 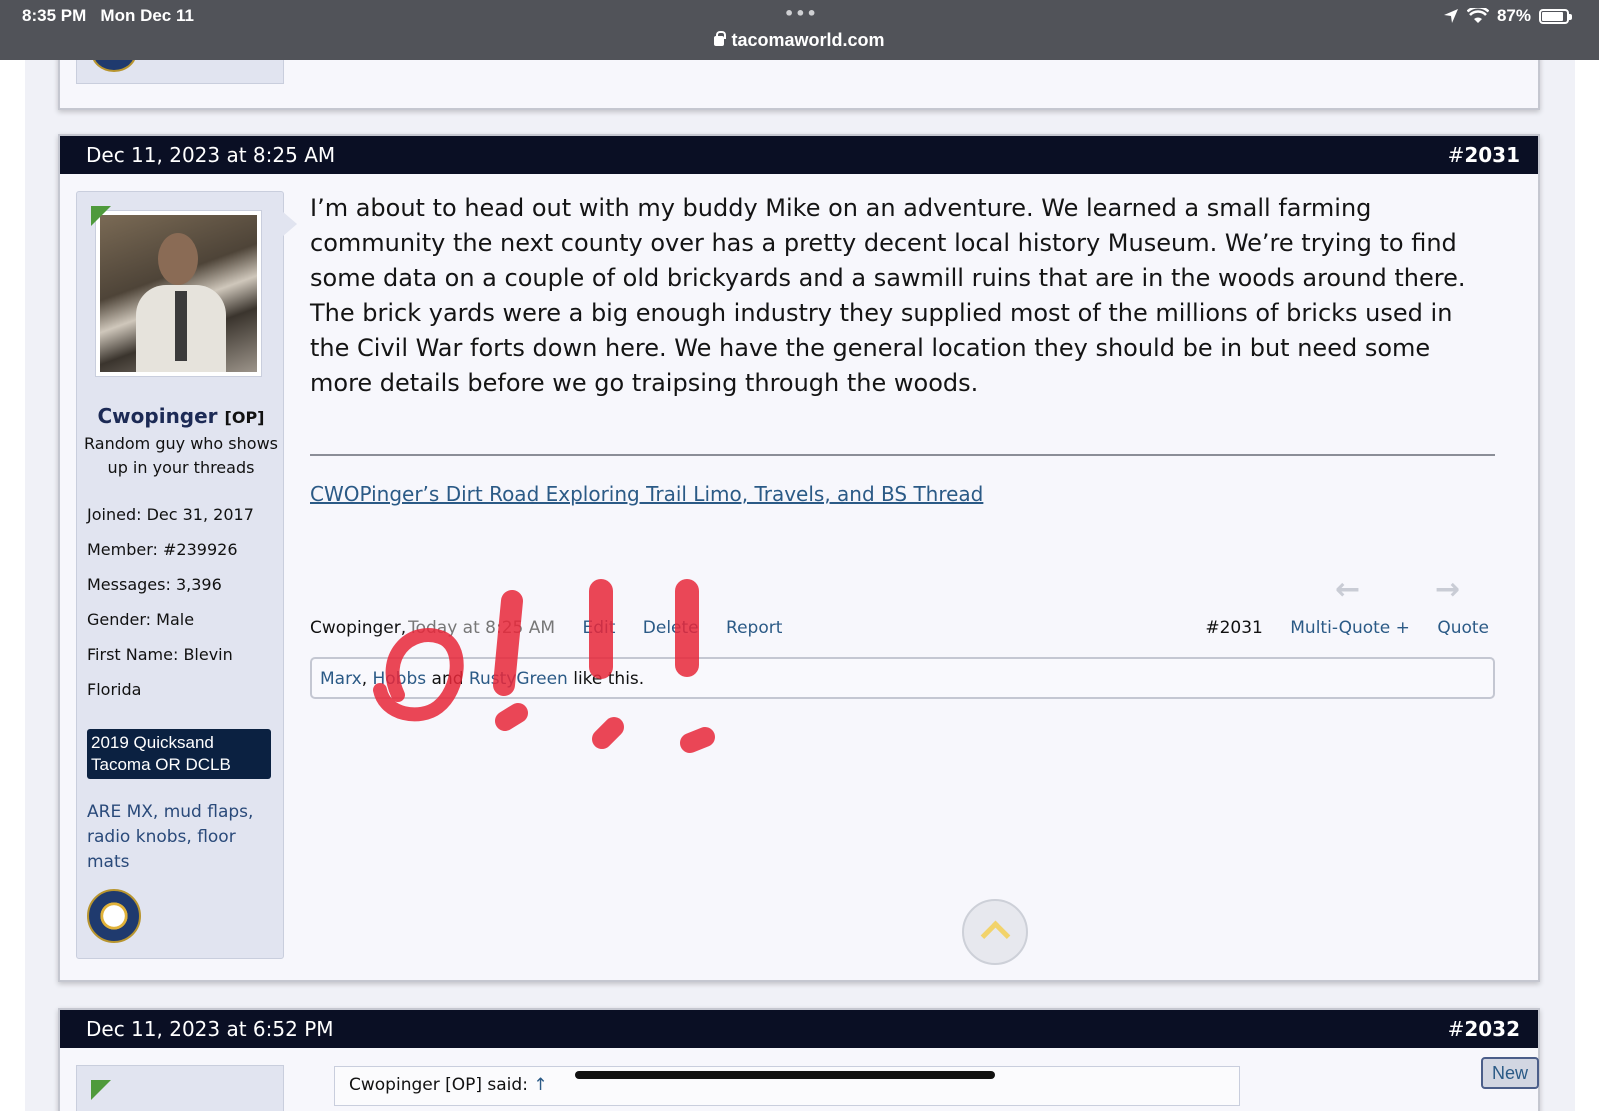 I want to click on fact-first-name: First Name: Blevin, so click(x=160, y=654).